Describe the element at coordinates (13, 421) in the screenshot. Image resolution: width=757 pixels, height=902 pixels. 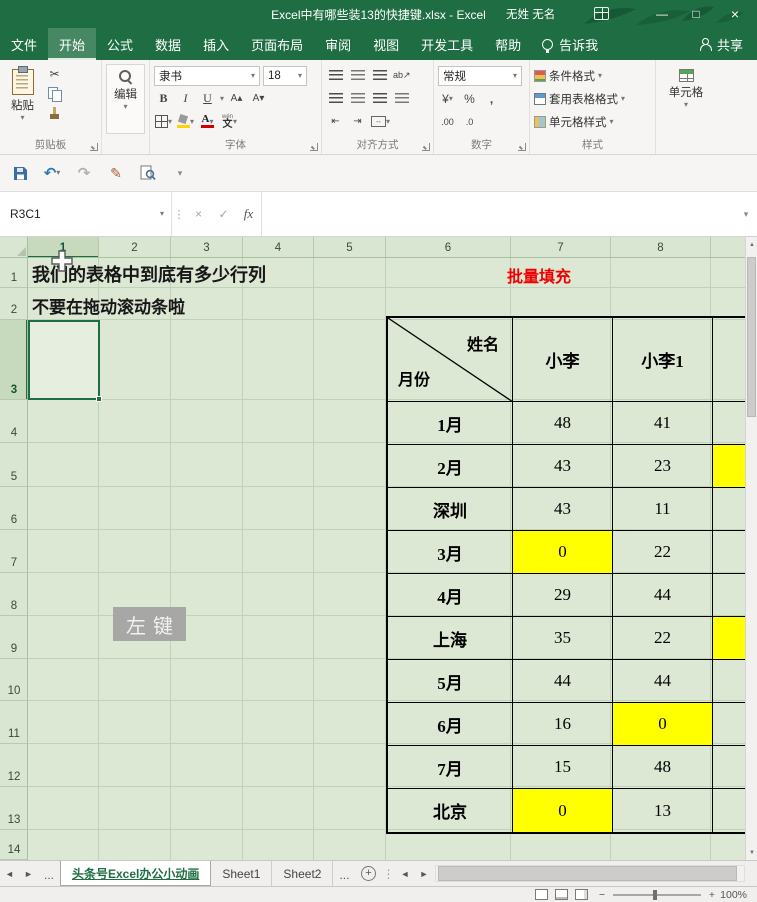
I see `row-header-4: 4` at that location.